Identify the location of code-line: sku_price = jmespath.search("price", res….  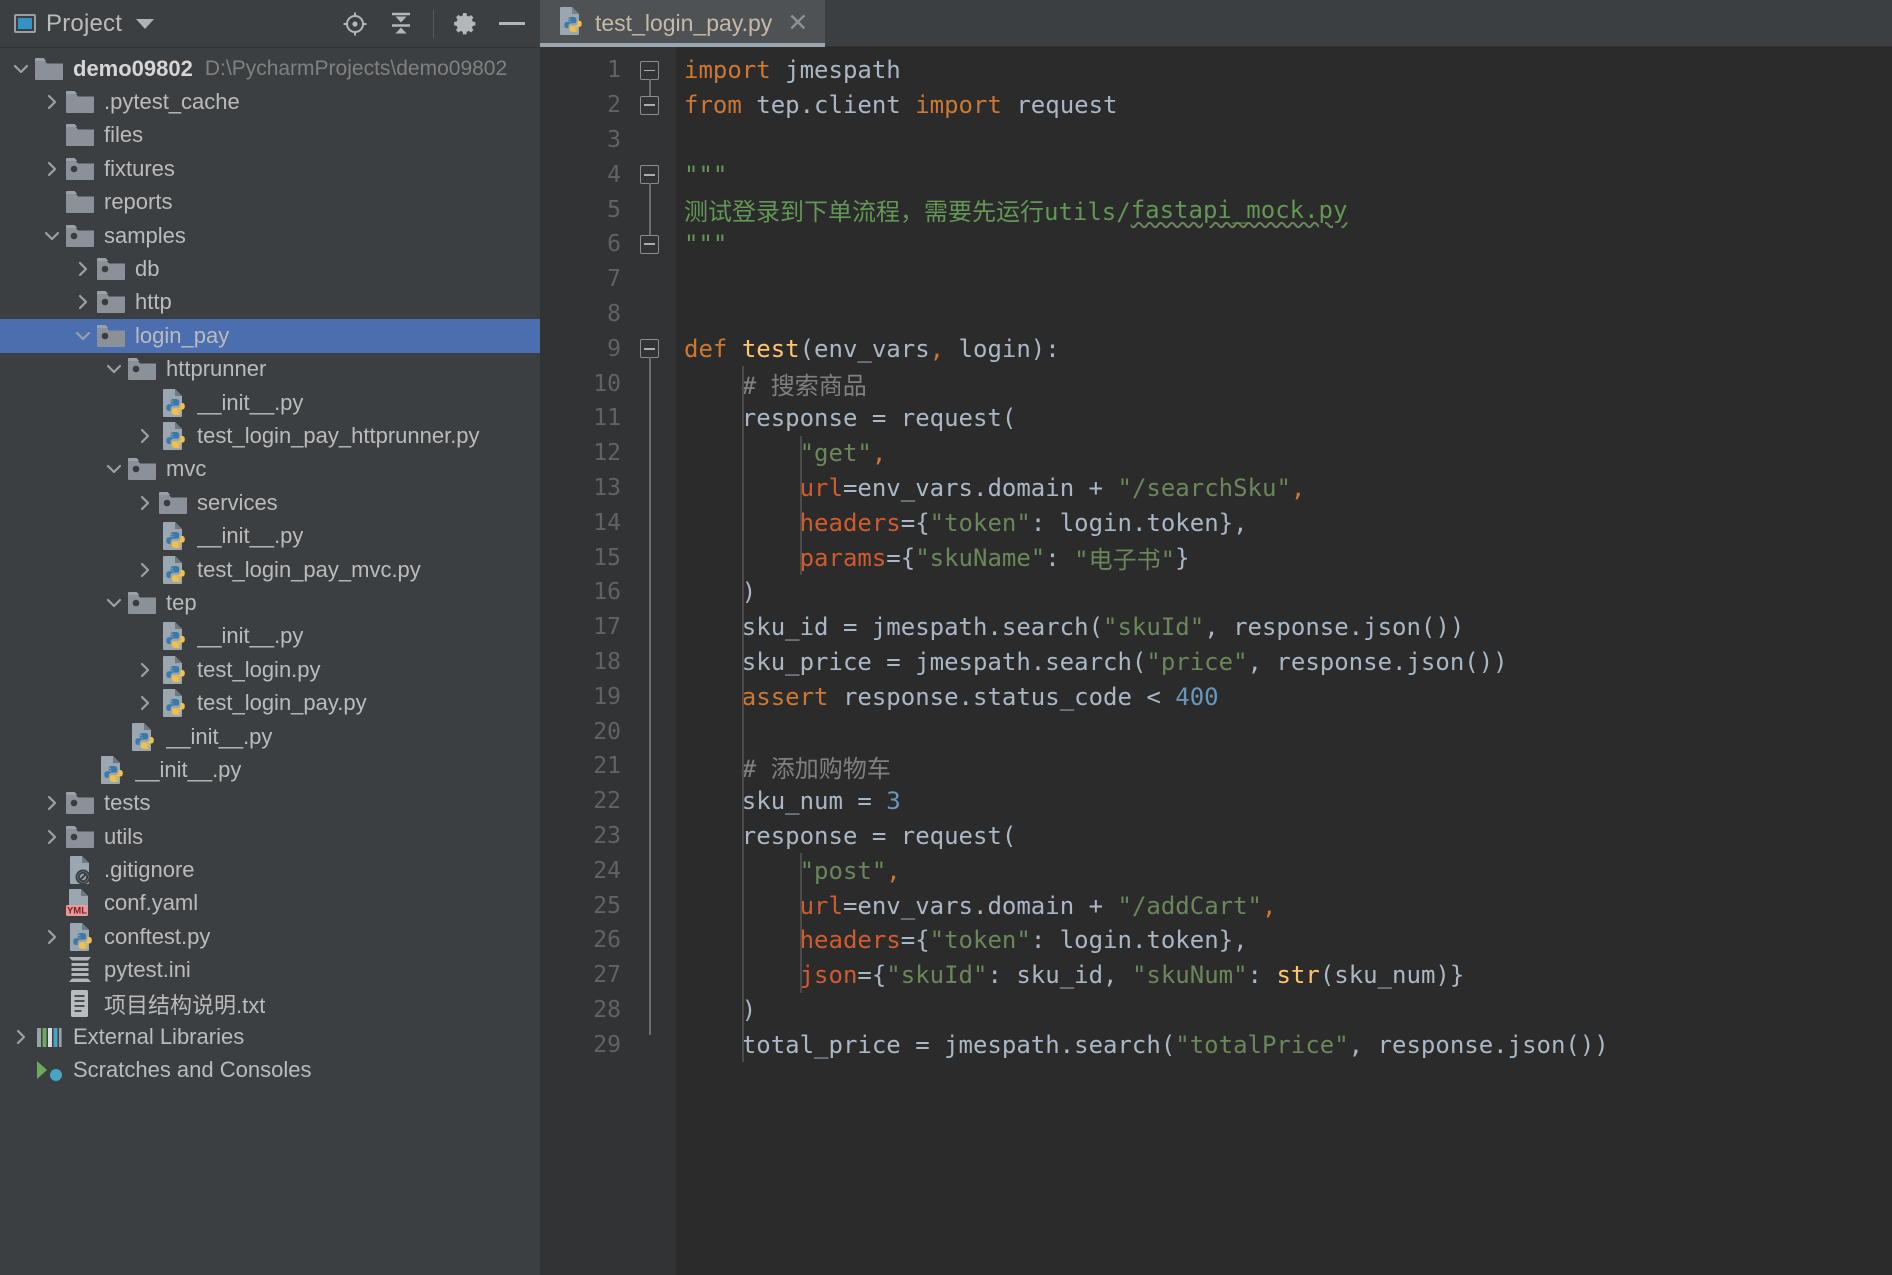
(1284, 662).